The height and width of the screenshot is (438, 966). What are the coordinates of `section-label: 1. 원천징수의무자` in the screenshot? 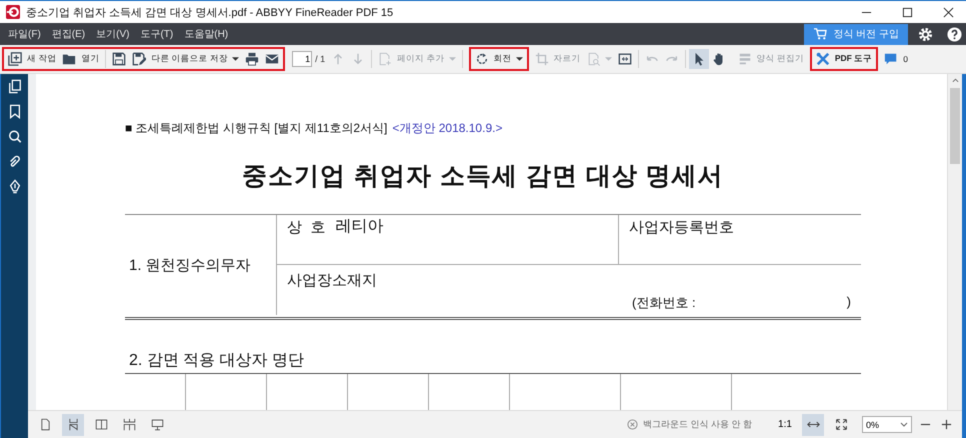 It's located at (190, 265).